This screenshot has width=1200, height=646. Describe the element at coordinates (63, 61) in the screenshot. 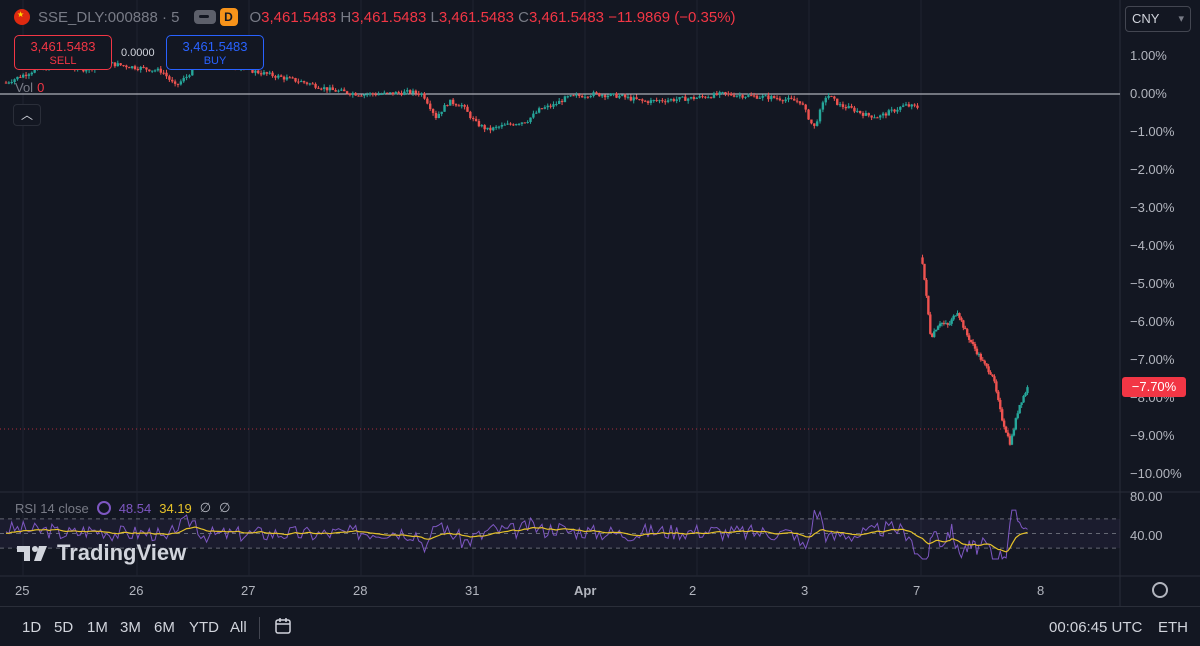

I see `sell-label: SELL` at that location.